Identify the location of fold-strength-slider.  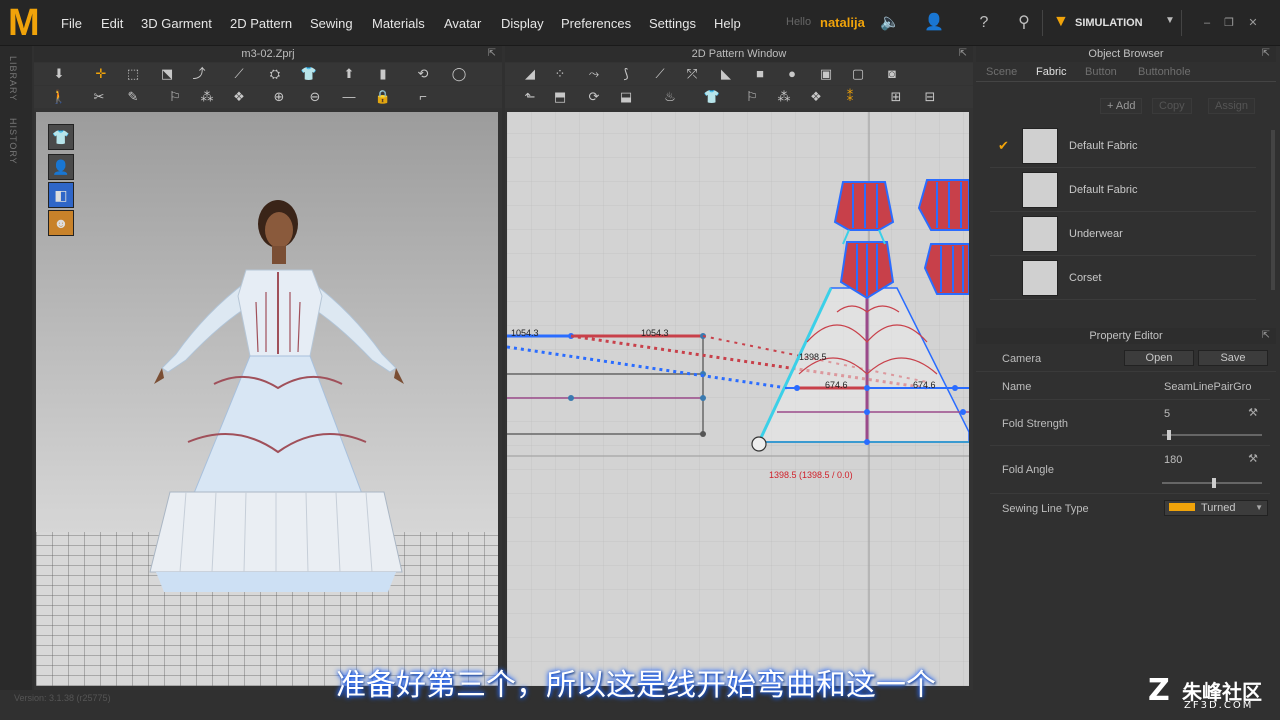
(1212, 435).